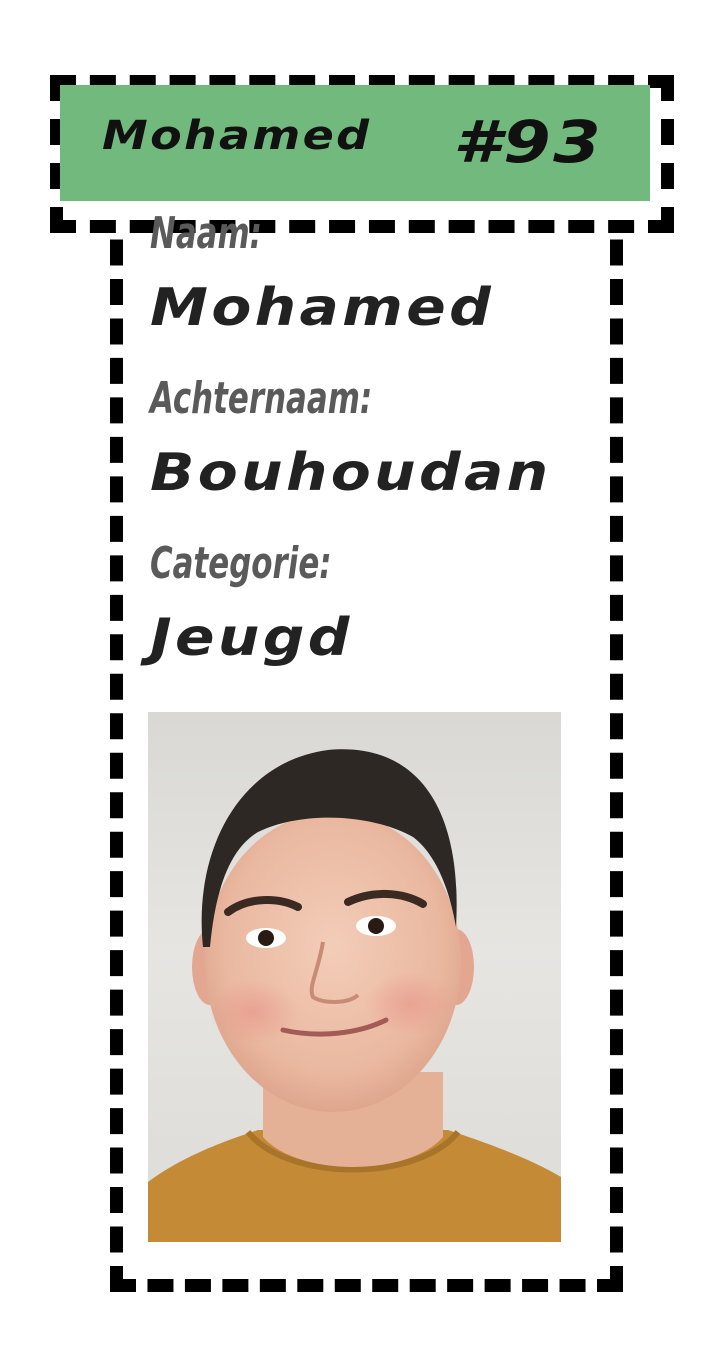 The height and width of the screenshot is (1358, 709). I want to click on first-name-value: Mohamed, so click(322, 308).